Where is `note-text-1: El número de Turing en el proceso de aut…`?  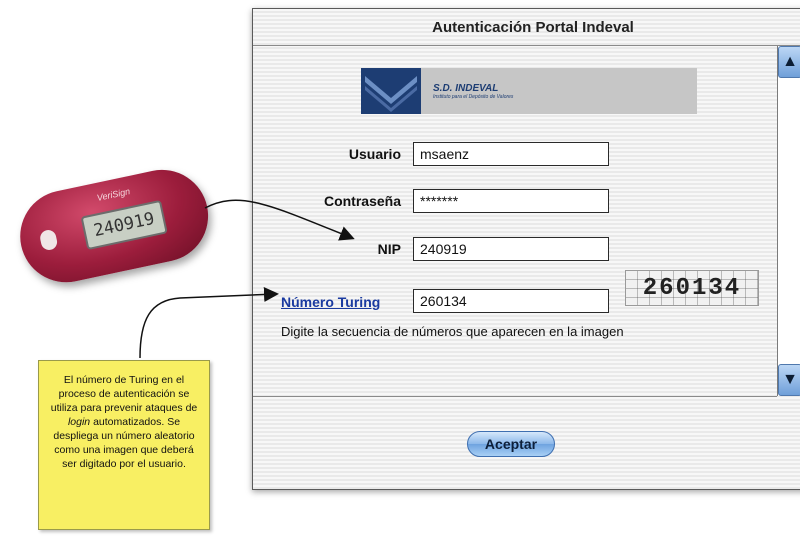
note-text-1: El número de Turing en el proceso de aut… is located at coordinates (124, 394).